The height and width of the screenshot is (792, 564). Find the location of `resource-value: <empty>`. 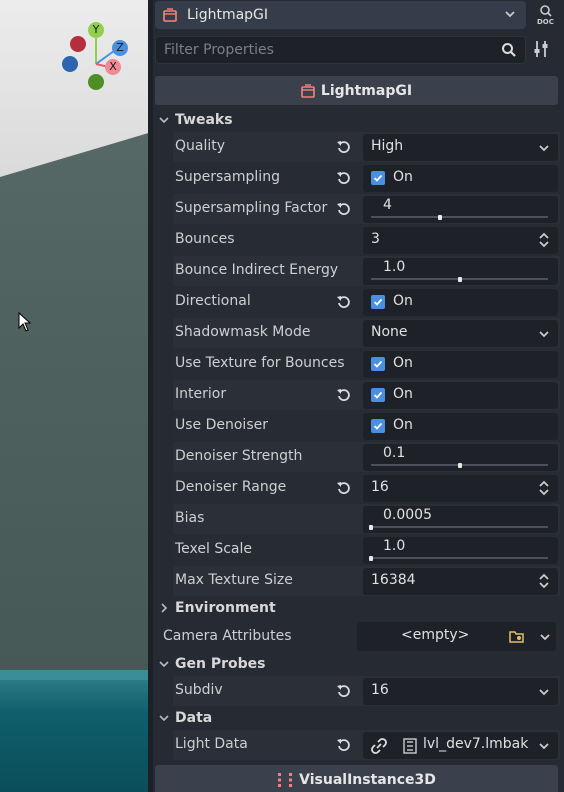

resource-value: <empty> is located at coordinates (435, 635).